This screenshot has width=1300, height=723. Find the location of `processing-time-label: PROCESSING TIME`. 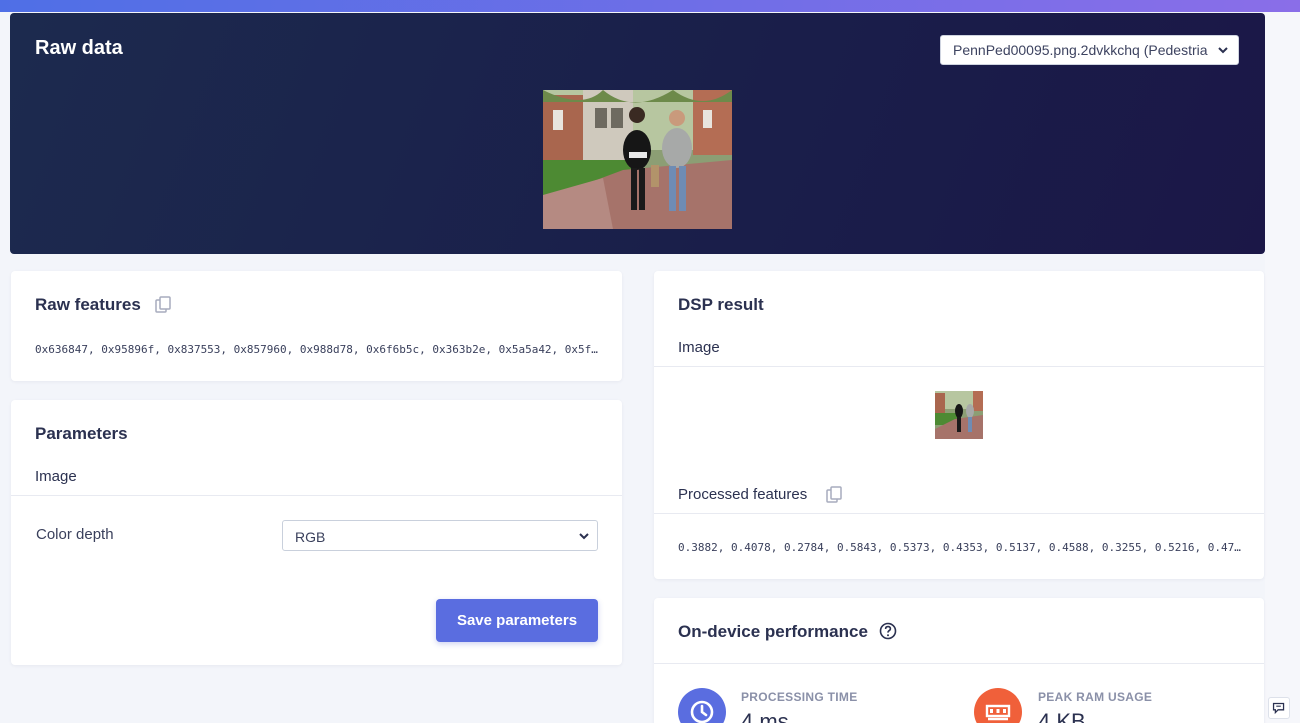

processing-time-label: PROCESSING TIME is located at coordinates (799, 697).